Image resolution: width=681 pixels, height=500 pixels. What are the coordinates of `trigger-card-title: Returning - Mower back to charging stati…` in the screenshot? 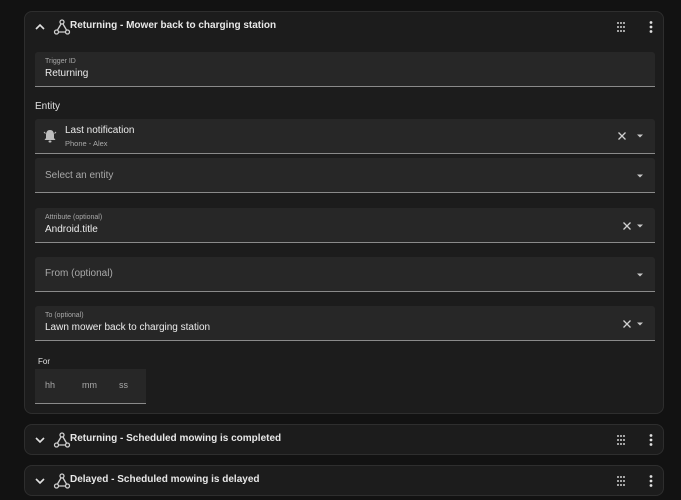 It's located at (173, 25).